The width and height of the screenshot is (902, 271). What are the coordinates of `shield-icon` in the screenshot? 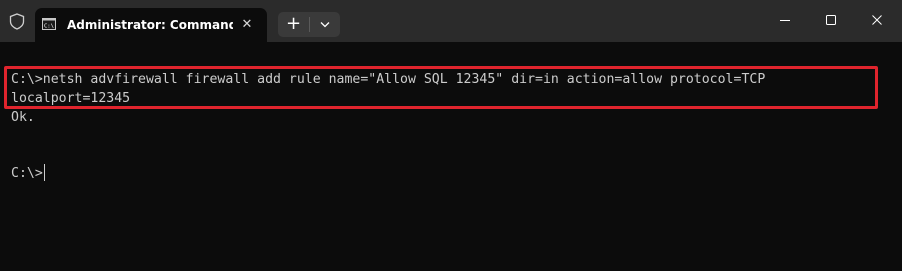 It's located at (17, 21).